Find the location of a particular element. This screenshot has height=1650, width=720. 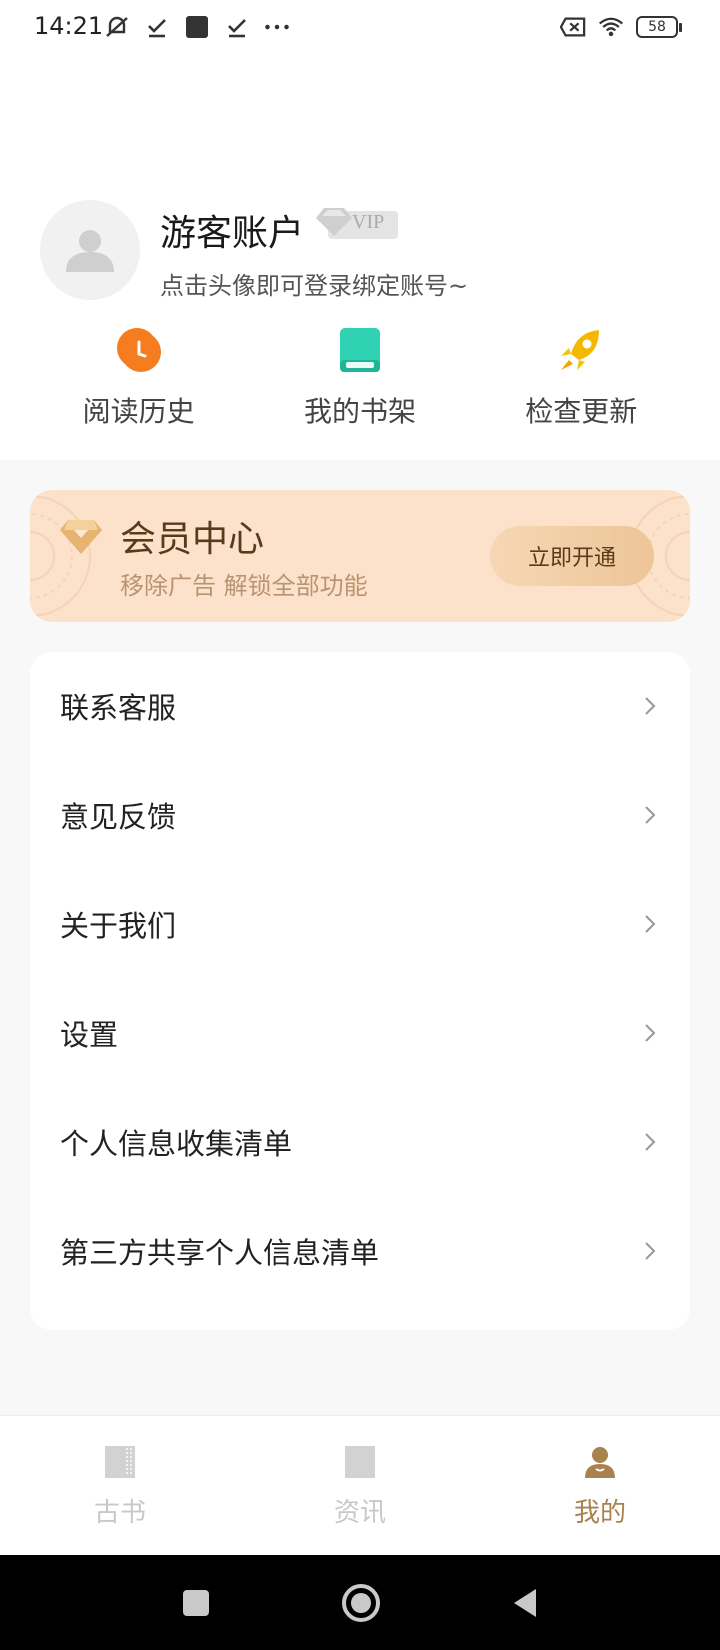

mute-alarm-icon is located at coordinates (117, 27).